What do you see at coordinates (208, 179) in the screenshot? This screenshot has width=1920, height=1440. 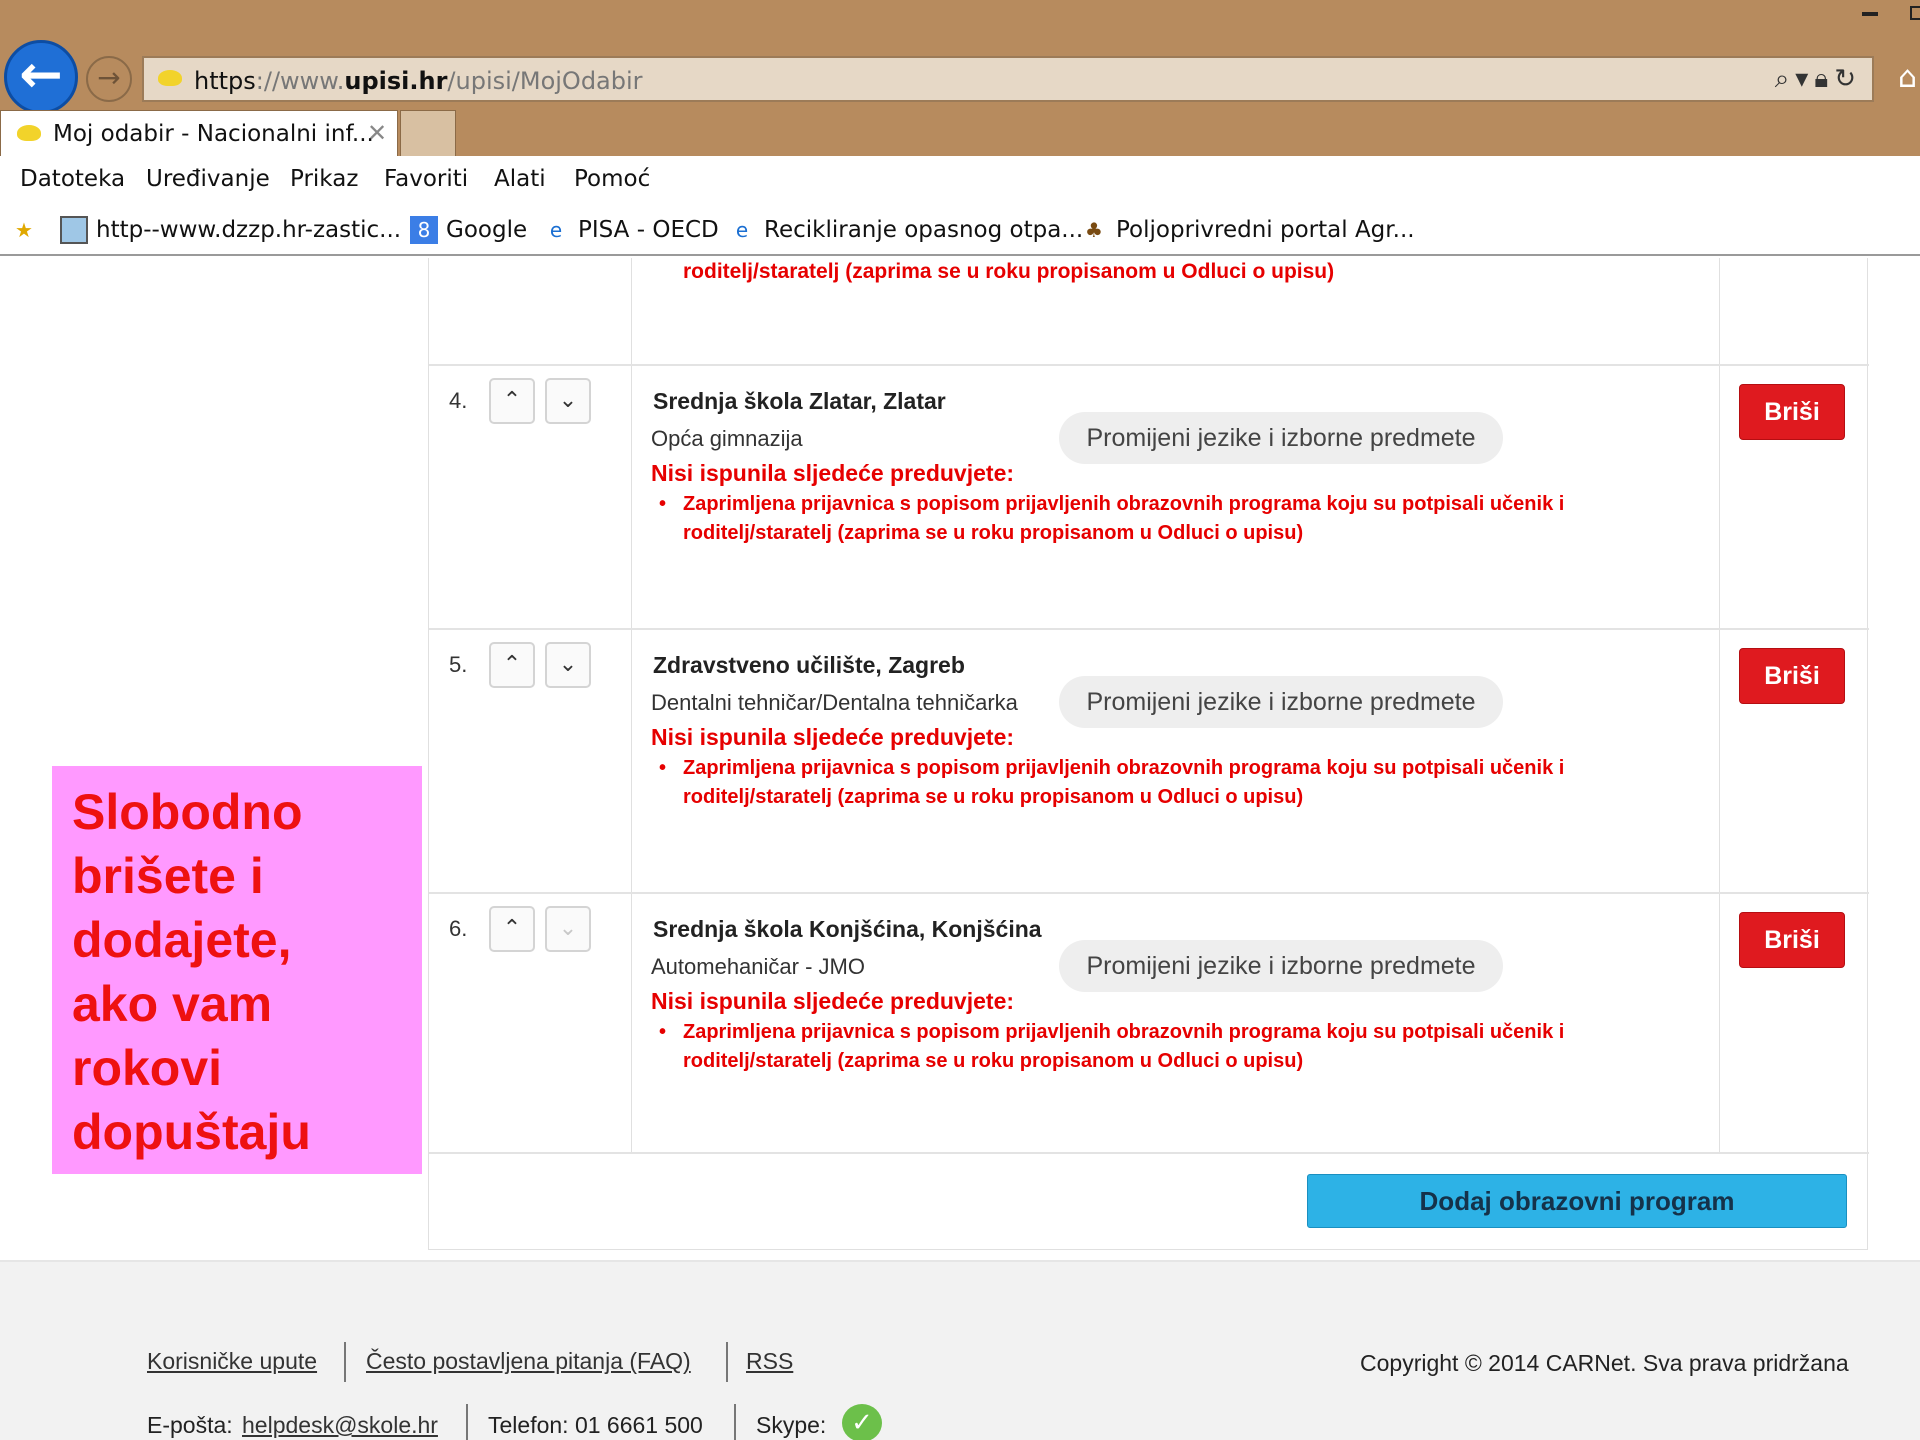 I see `menu-item-edit: Uređivanje` at bounding box center [208, 179].